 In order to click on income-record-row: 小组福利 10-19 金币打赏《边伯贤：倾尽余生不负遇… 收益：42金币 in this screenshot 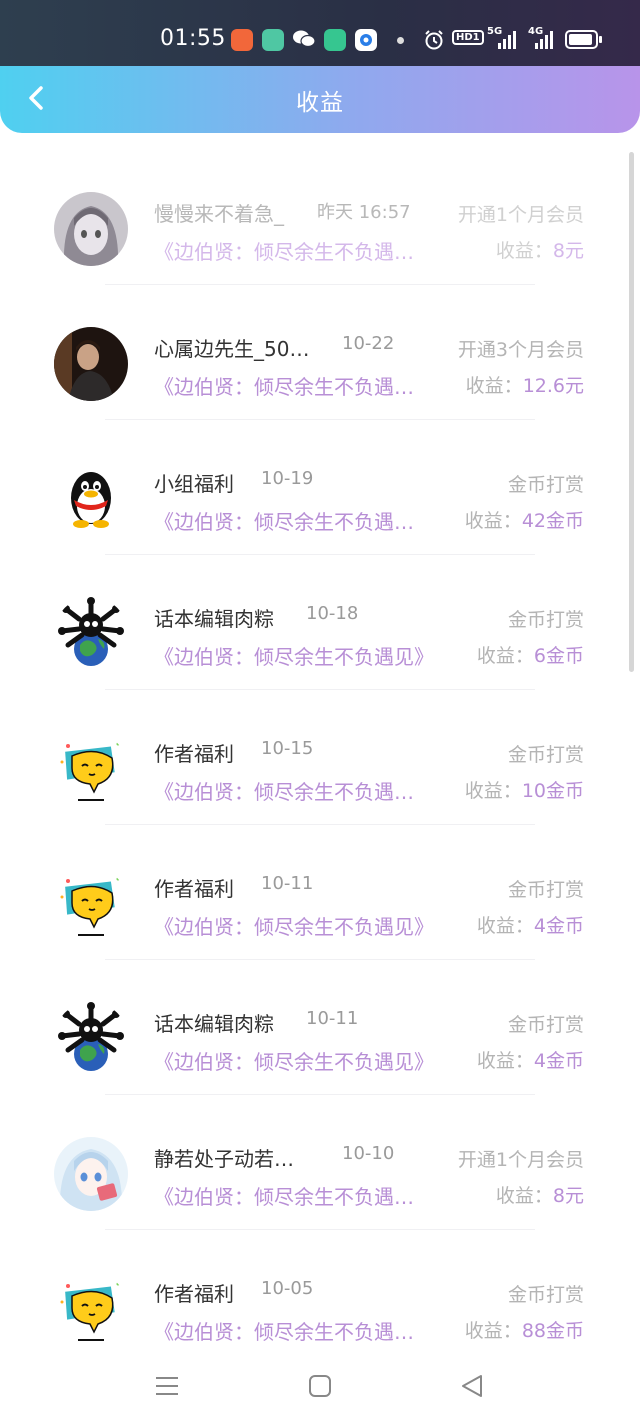, I will do `click(320, 487)`.